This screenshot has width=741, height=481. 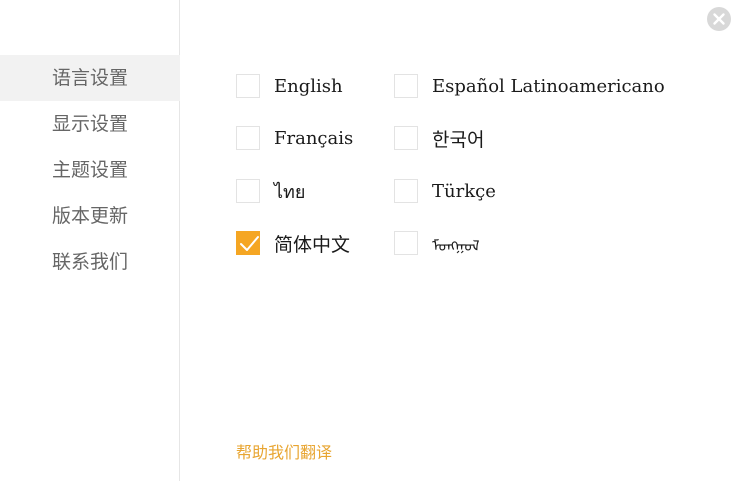 I want to click on sidebar-item-display: 显示设置, so click(x=90, y=124).